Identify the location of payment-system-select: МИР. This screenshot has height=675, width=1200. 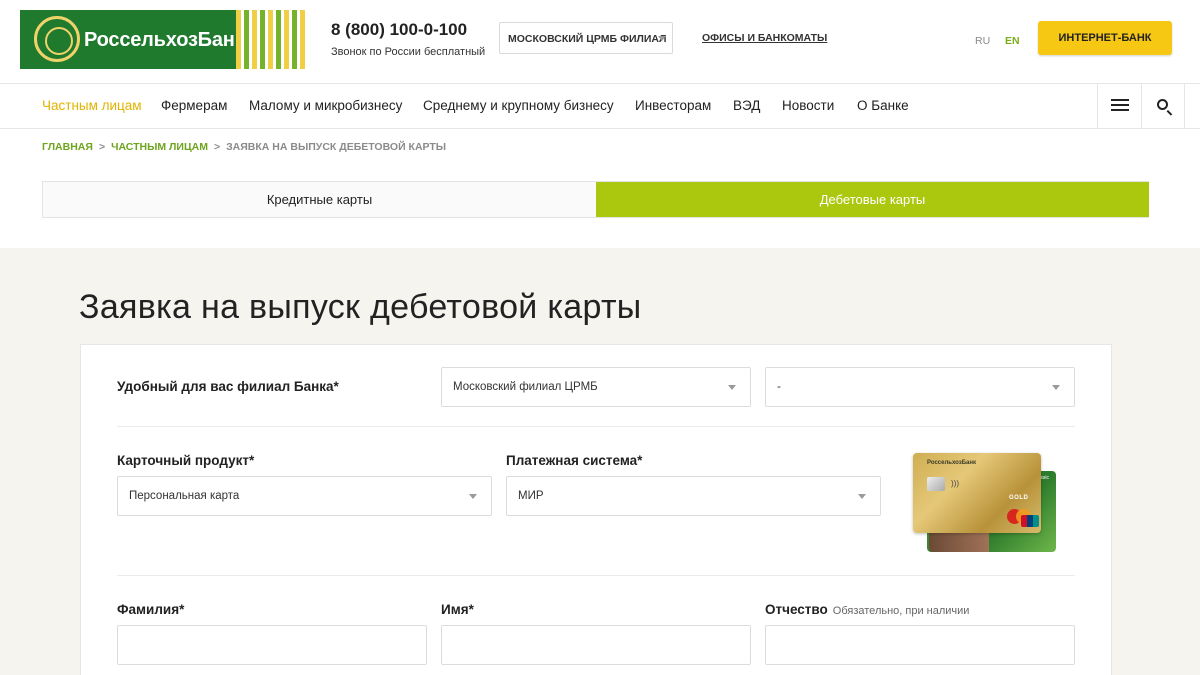
(693, 496).